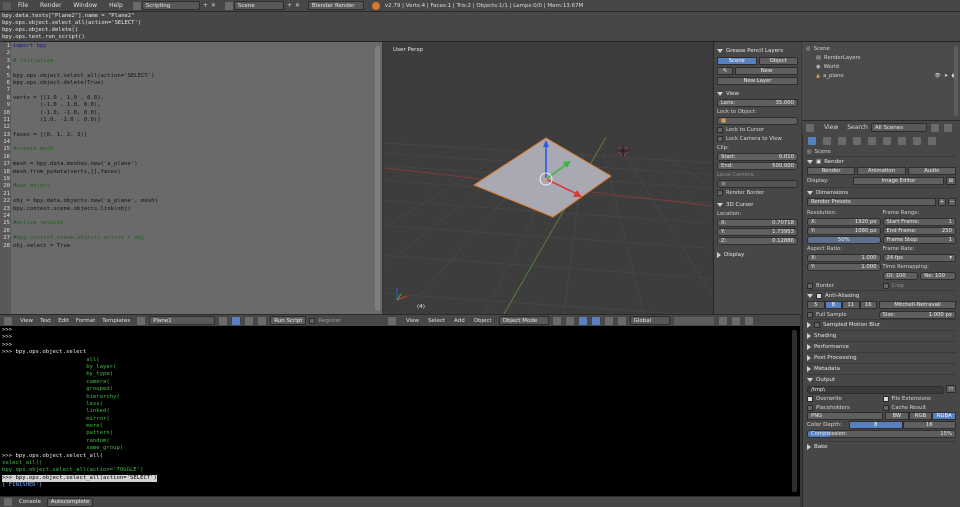 This screenshot has width=960, height=507. What do you see at coordinates (919, 231) in the screenshot?
I see `end-frame-field: End Frame: 250` at bounding box center [919, 231].